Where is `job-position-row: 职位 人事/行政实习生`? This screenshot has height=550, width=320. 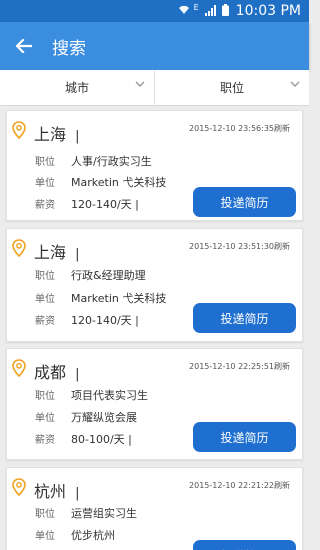
job-position-row: 职位 人事/行政实习生 is located at coordinates (93, 161).